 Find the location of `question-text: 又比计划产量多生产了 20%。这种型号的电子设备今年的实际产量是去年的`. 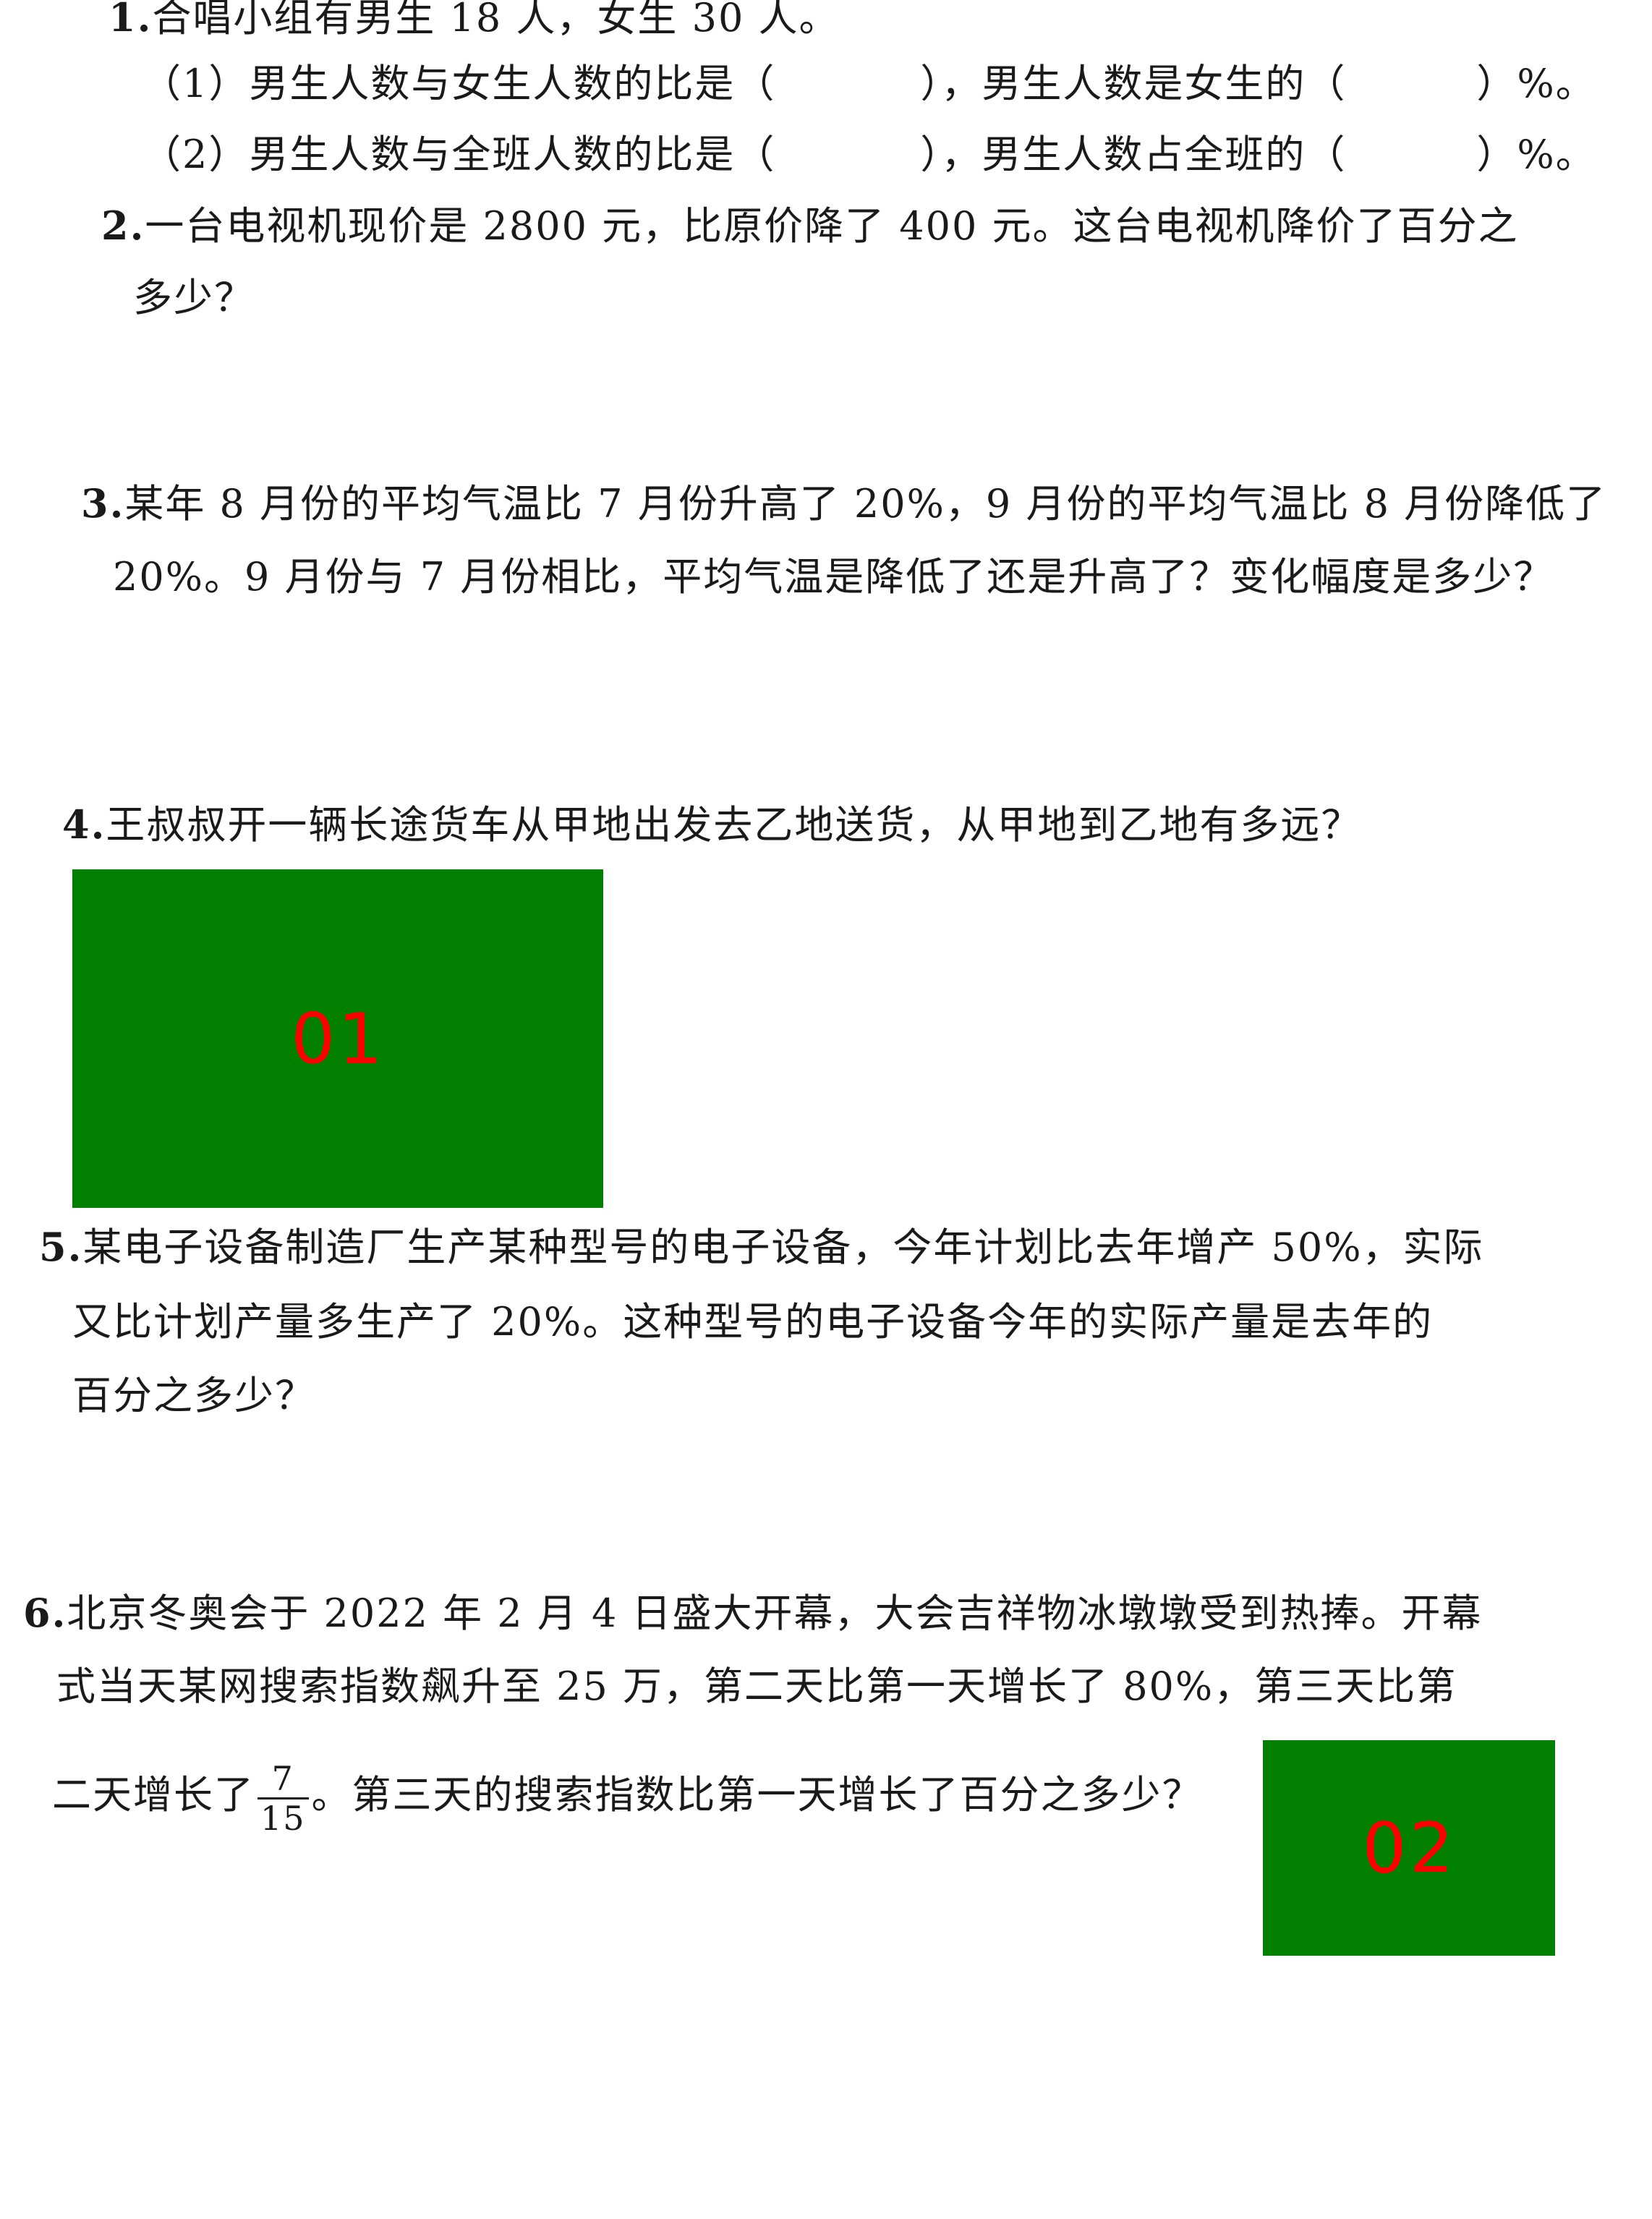

question-text: 又比计划产量多生产了 20%。这种型号的电子设备今年的实际产量是去年的 is located at coordinates (753, 1322).